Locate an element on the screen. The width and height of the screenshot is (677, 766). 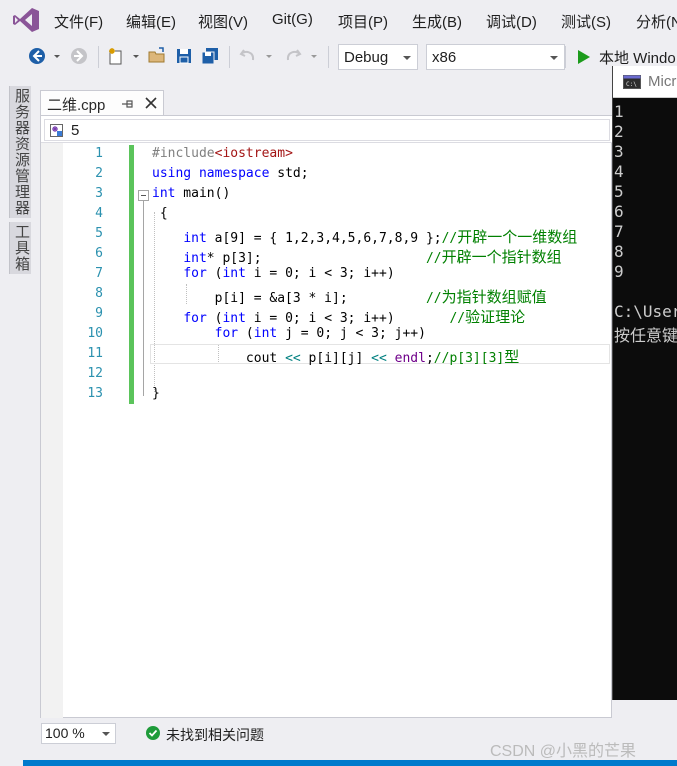
console-output-line: 2 is located at coordinates (619, 131).